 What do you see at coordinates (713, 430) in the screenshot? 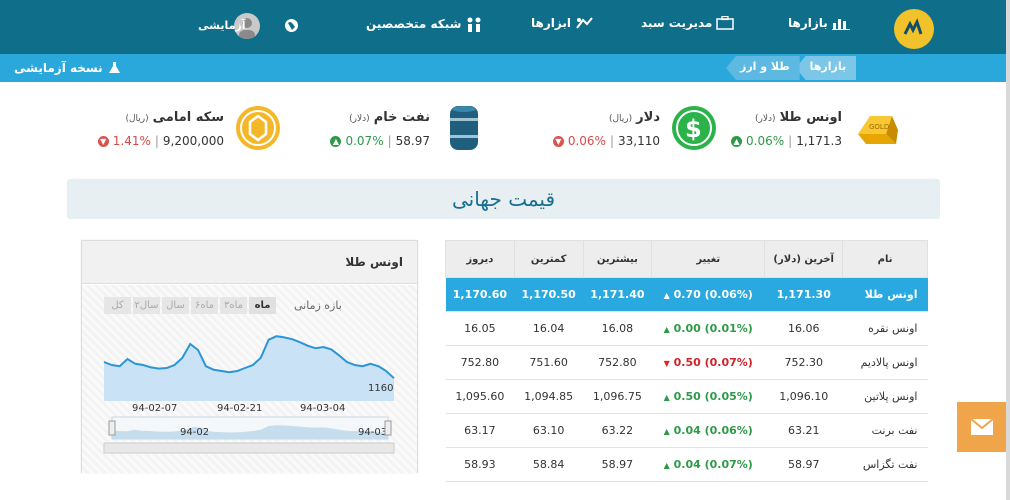
I see `cell-change-value: 0.04 (0.06%)` at bounding box center [713, 430].